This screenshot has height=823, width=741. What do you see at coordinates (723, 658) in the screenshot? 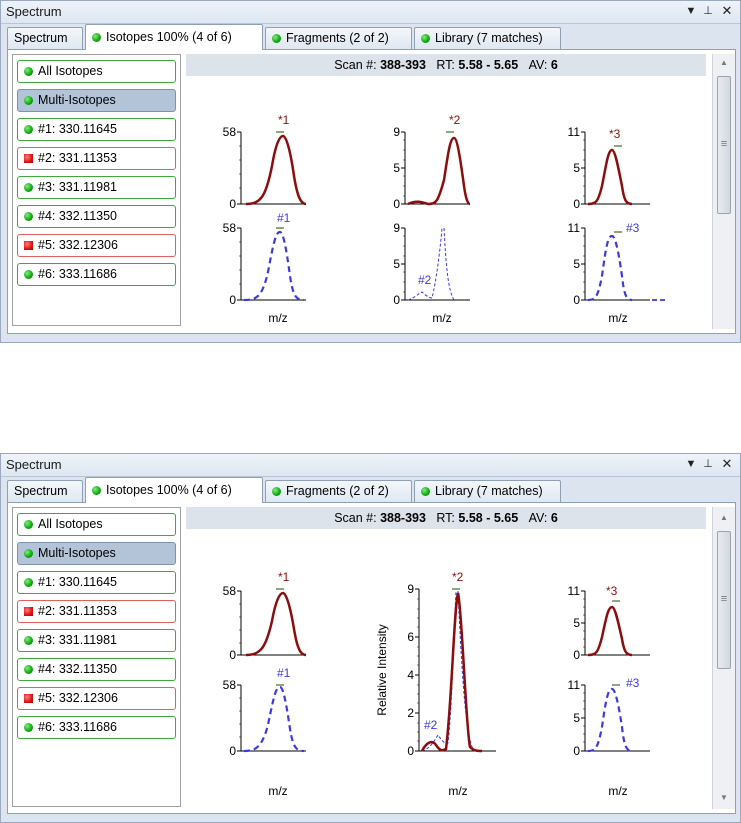
I see `vertical-scrollbar: ▲ ≡ ▼` at bounding box center [723, 658].